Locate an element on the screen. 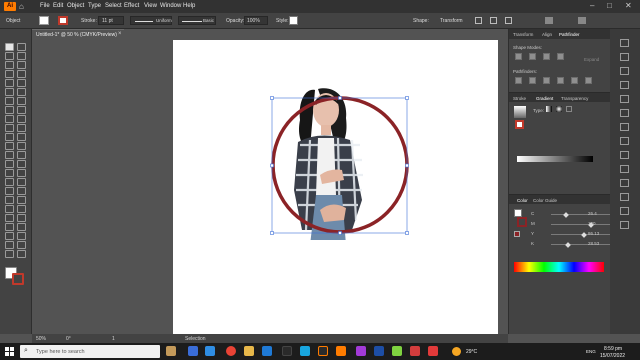 The width and height of the screenshot is (640, 360). menu-edit: Edit is located at coordinates (58, 6).